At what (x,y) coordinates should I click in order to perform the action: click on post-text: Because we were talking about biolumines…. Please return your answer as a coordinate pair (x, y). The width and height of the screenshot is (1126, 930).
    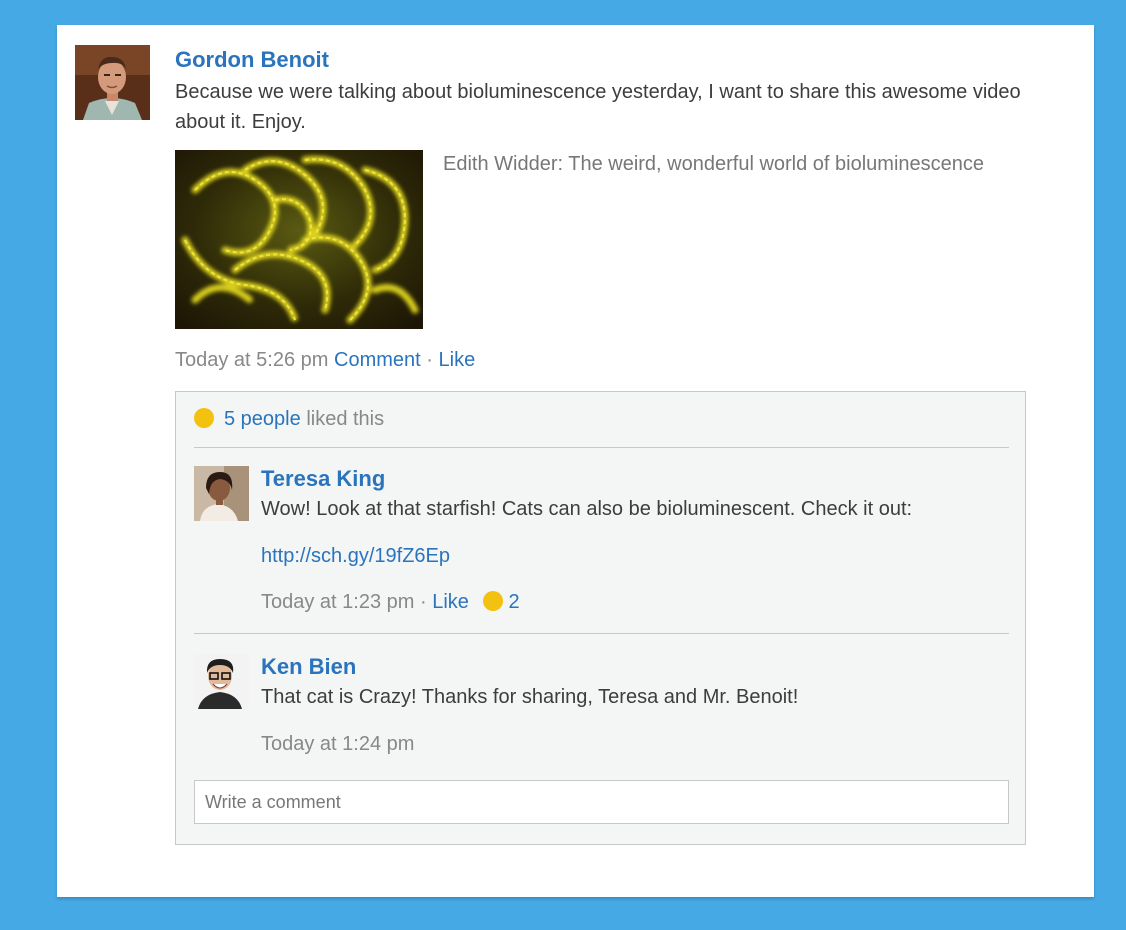
    Looking at the image, I should click on (598, 107).